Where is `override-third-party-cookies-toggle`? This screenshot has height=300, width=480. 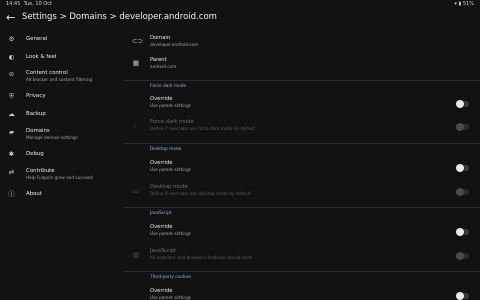
override-third-party-cookies-toggle is located at coordinates (462, 296).